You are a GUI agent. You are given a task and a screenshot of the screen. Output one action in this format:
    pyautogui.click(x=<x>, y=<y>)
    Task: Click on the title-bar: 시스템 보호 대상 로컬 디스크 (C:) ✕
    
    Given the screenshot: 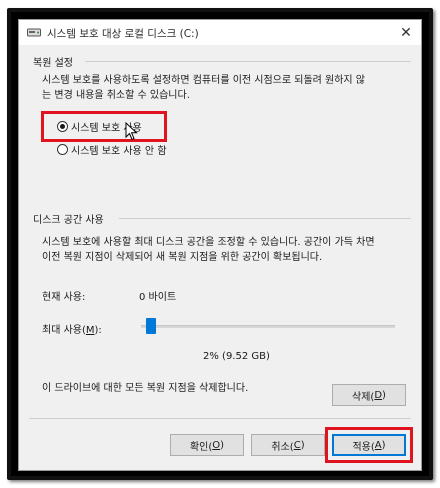 What is the action you would take?
    pyautogui.click(x=220, y=32)
    